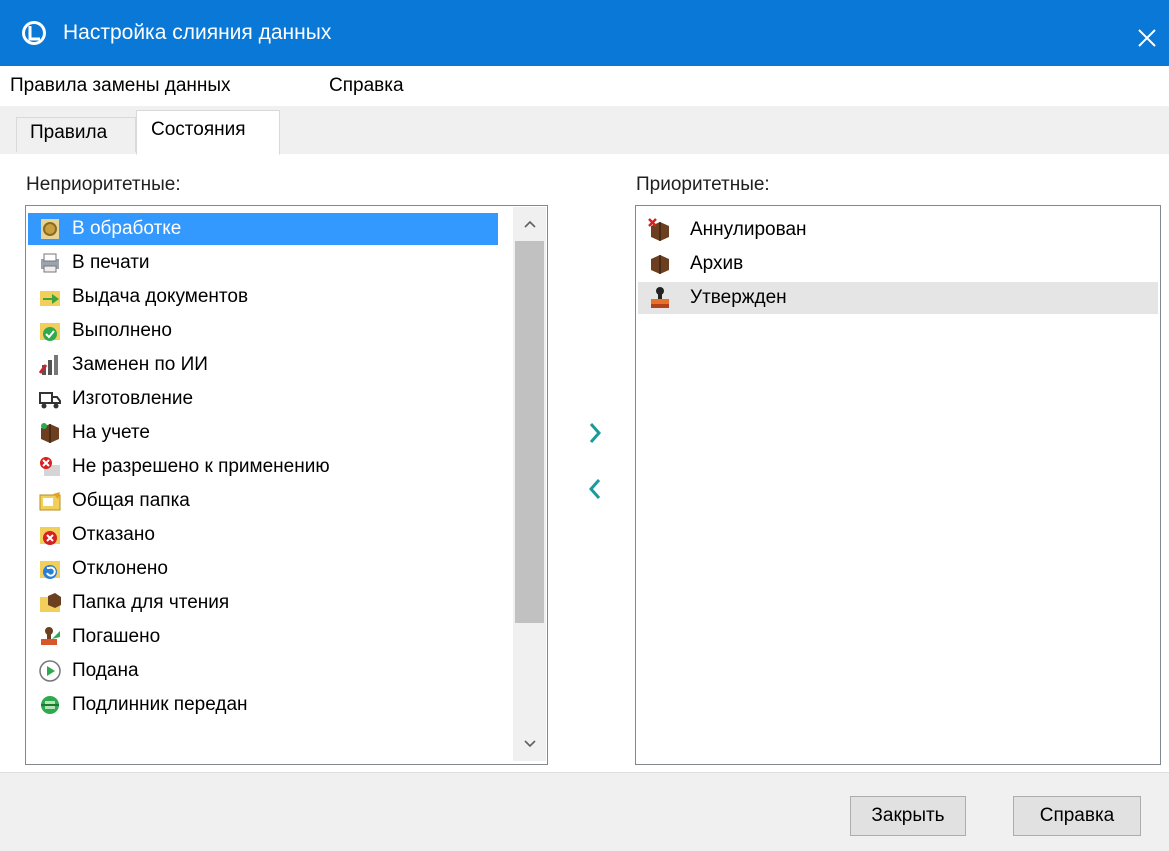 This screenshot has height=851, width=1169. I want to click on tab-states: Состояния, so click(208, 132).